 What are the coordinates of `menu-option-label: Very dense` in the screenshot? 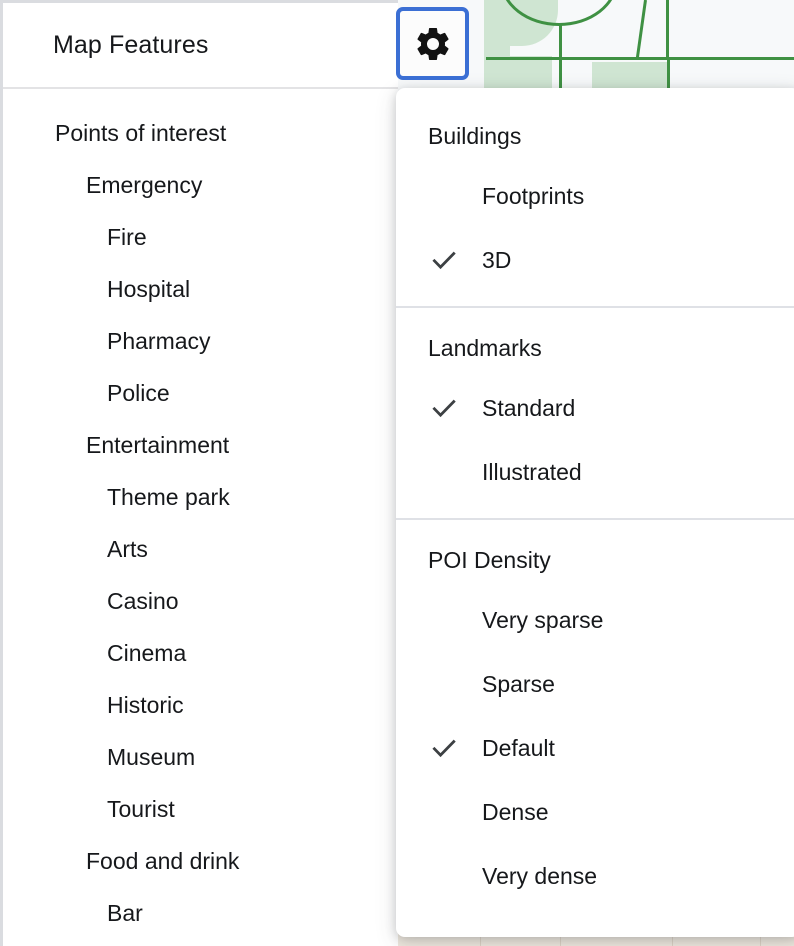 It's located at (540, 875).